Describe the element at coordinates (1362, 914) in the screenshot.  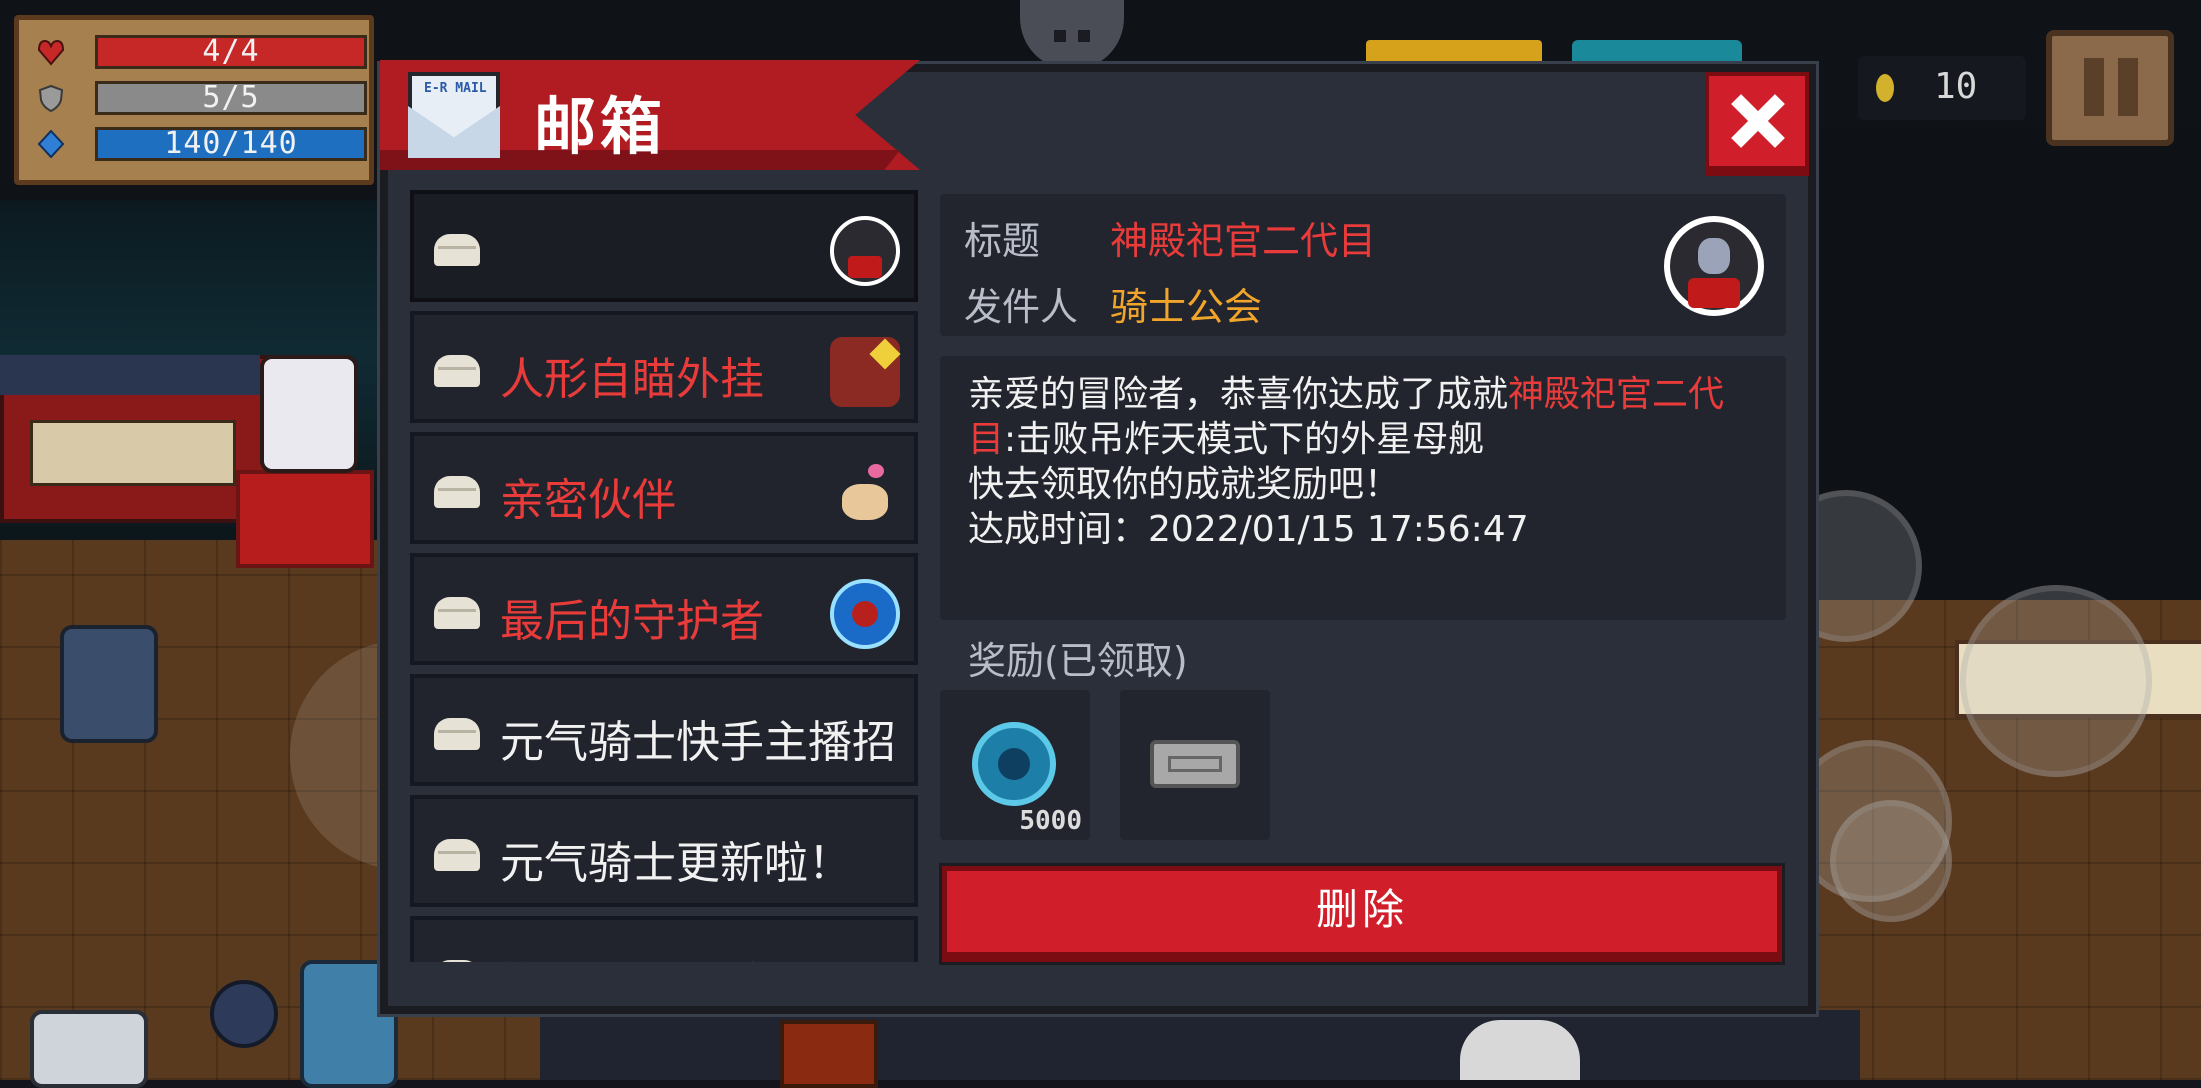
I see `delete-button: 删除` at that location.